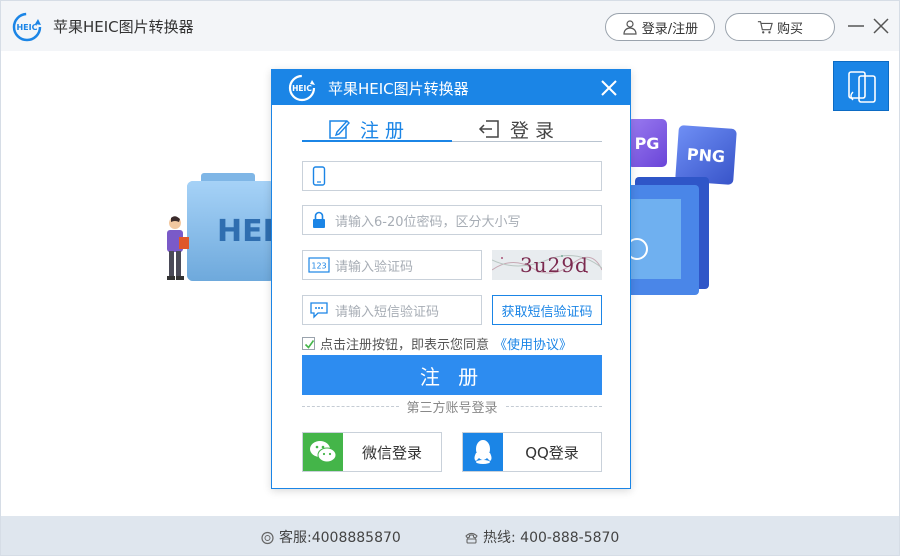  What do you see at coordinates (488, 129) in the screenshot?
I see `login-arrow-icon` at bounding box center [488, 129].